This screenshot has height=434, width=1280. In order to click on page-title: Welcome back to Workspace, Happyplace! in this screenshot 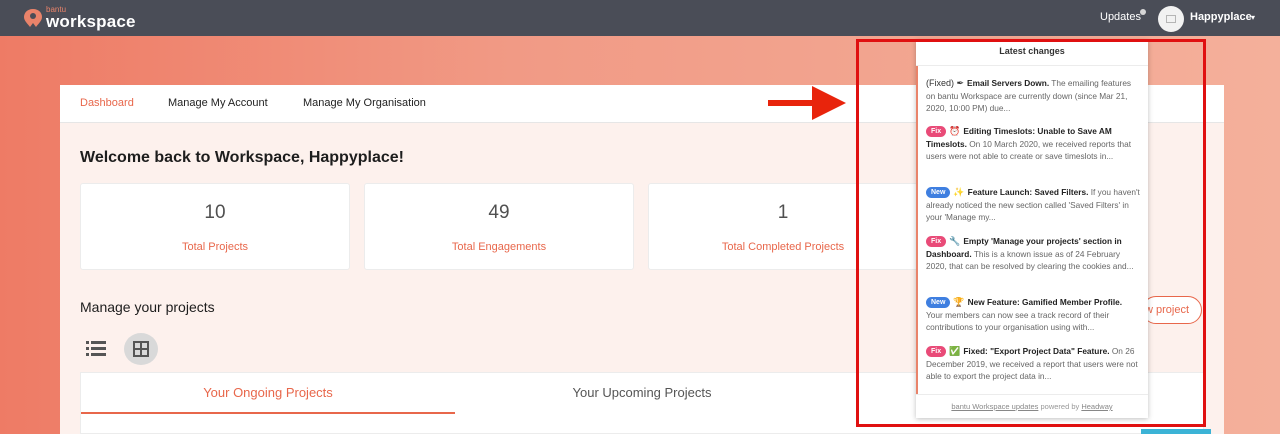, I will do `click(242, 157)`.